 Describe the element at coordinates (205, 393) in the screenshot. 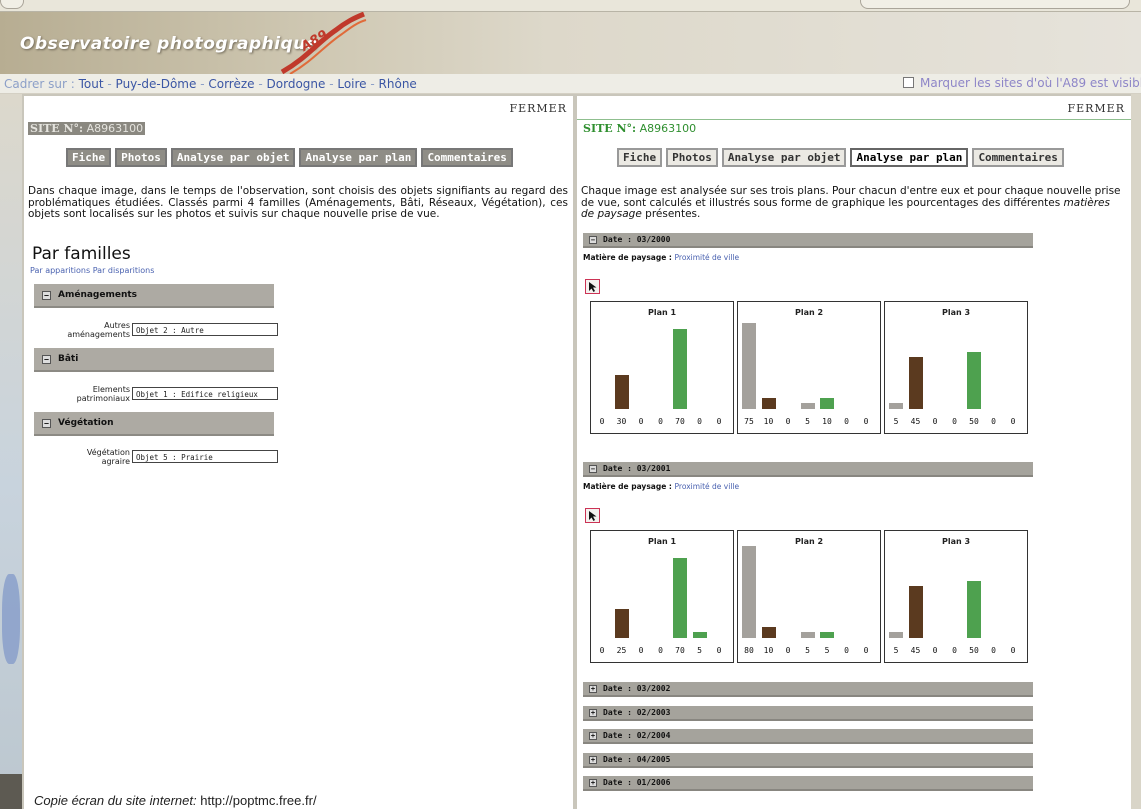

I see `object-field: Objet 1 : Edifice religieux` at that location.